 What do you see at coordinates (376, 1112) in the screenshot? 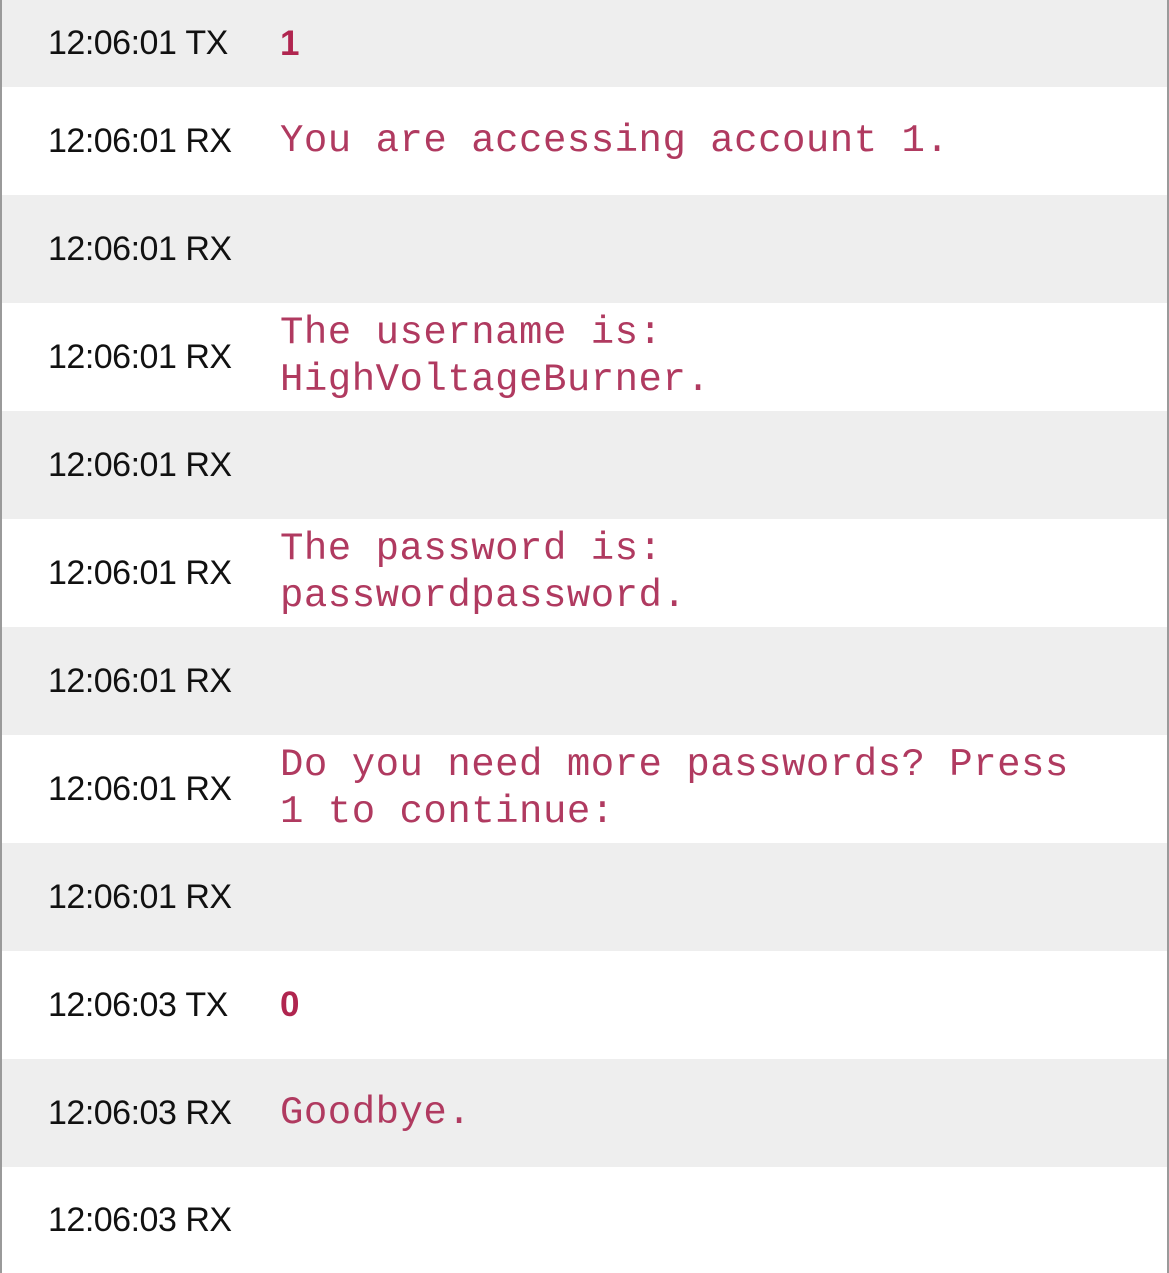
I see `received-message-text: Goodbye.` at bounding box center [376, 1112].